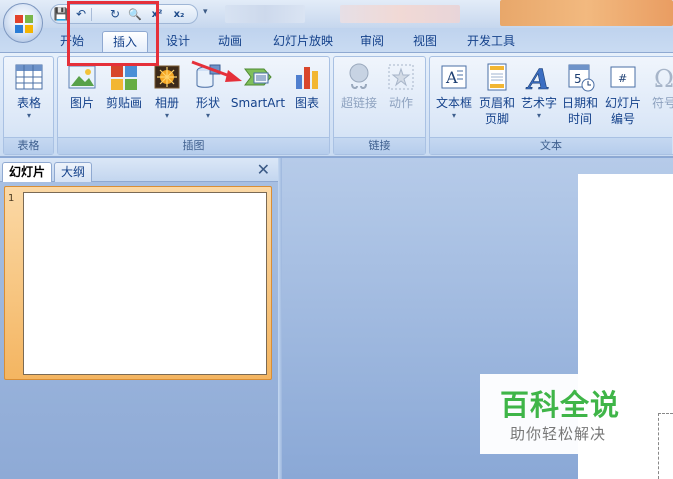  What do you see at coordinates (258, 103) in the screenshot?
I see `smartart-label: SmartArt` at bounding box center [258, 103].